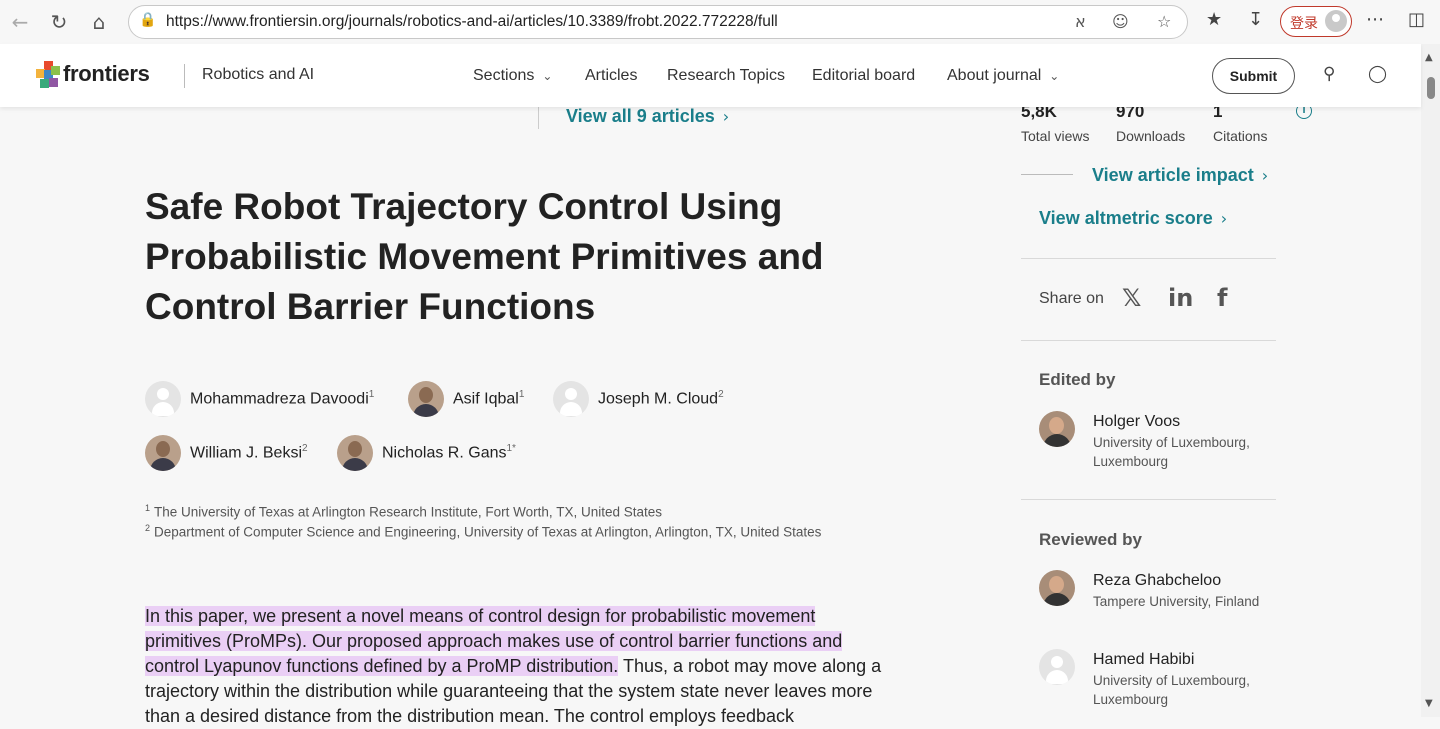 This screenshot has width=1440, height=729. Describe the element at coordinates (1304, 23) in the screenshot. I see `login-label: 登录` at that location.